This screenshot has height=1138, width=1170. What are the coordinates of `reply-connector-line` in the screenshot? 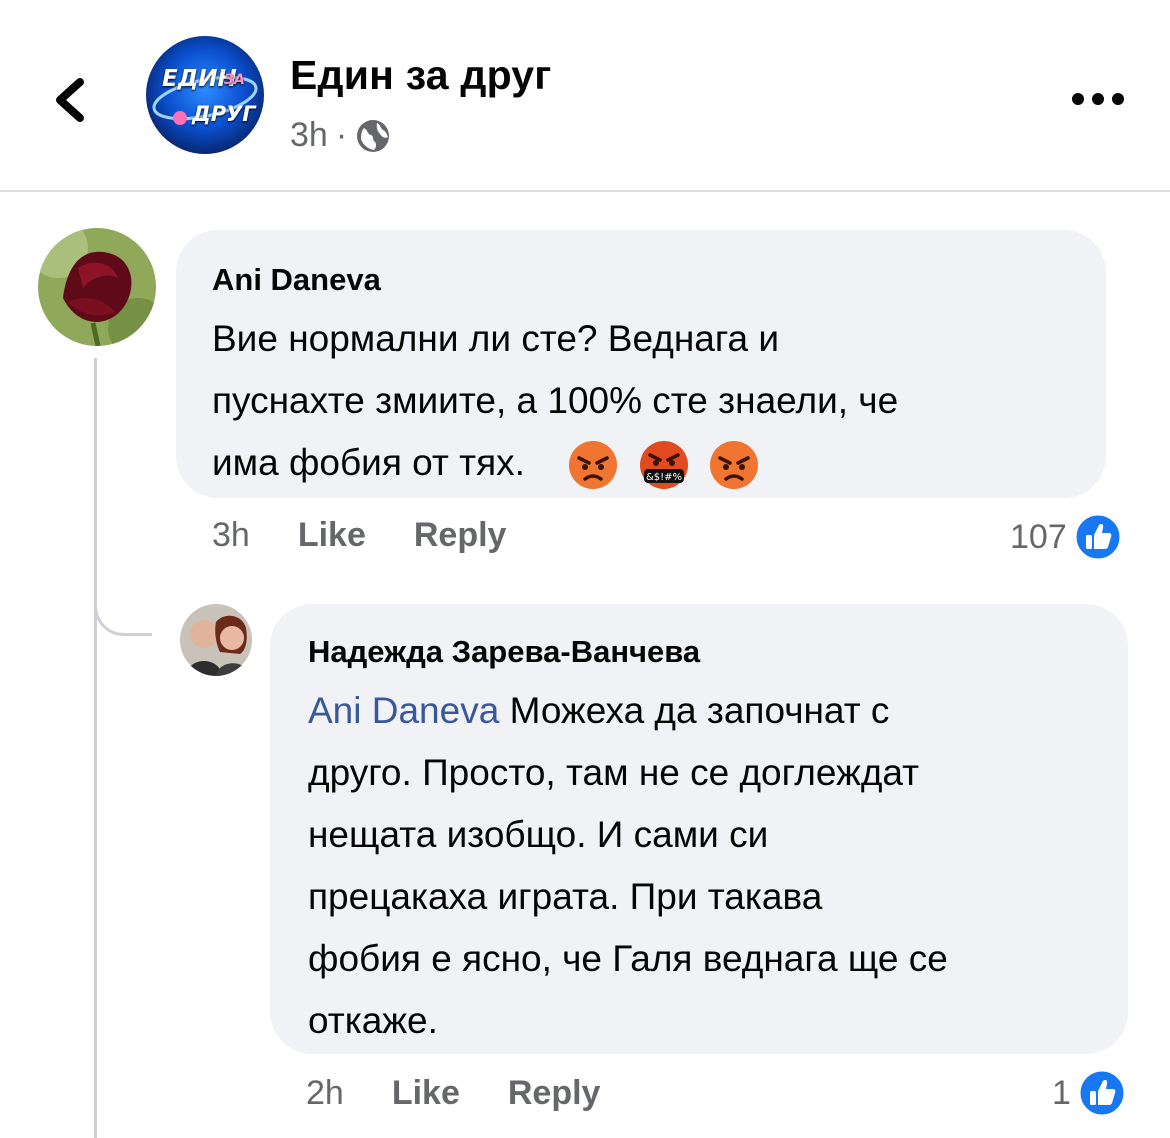 It's located at (123, 598).